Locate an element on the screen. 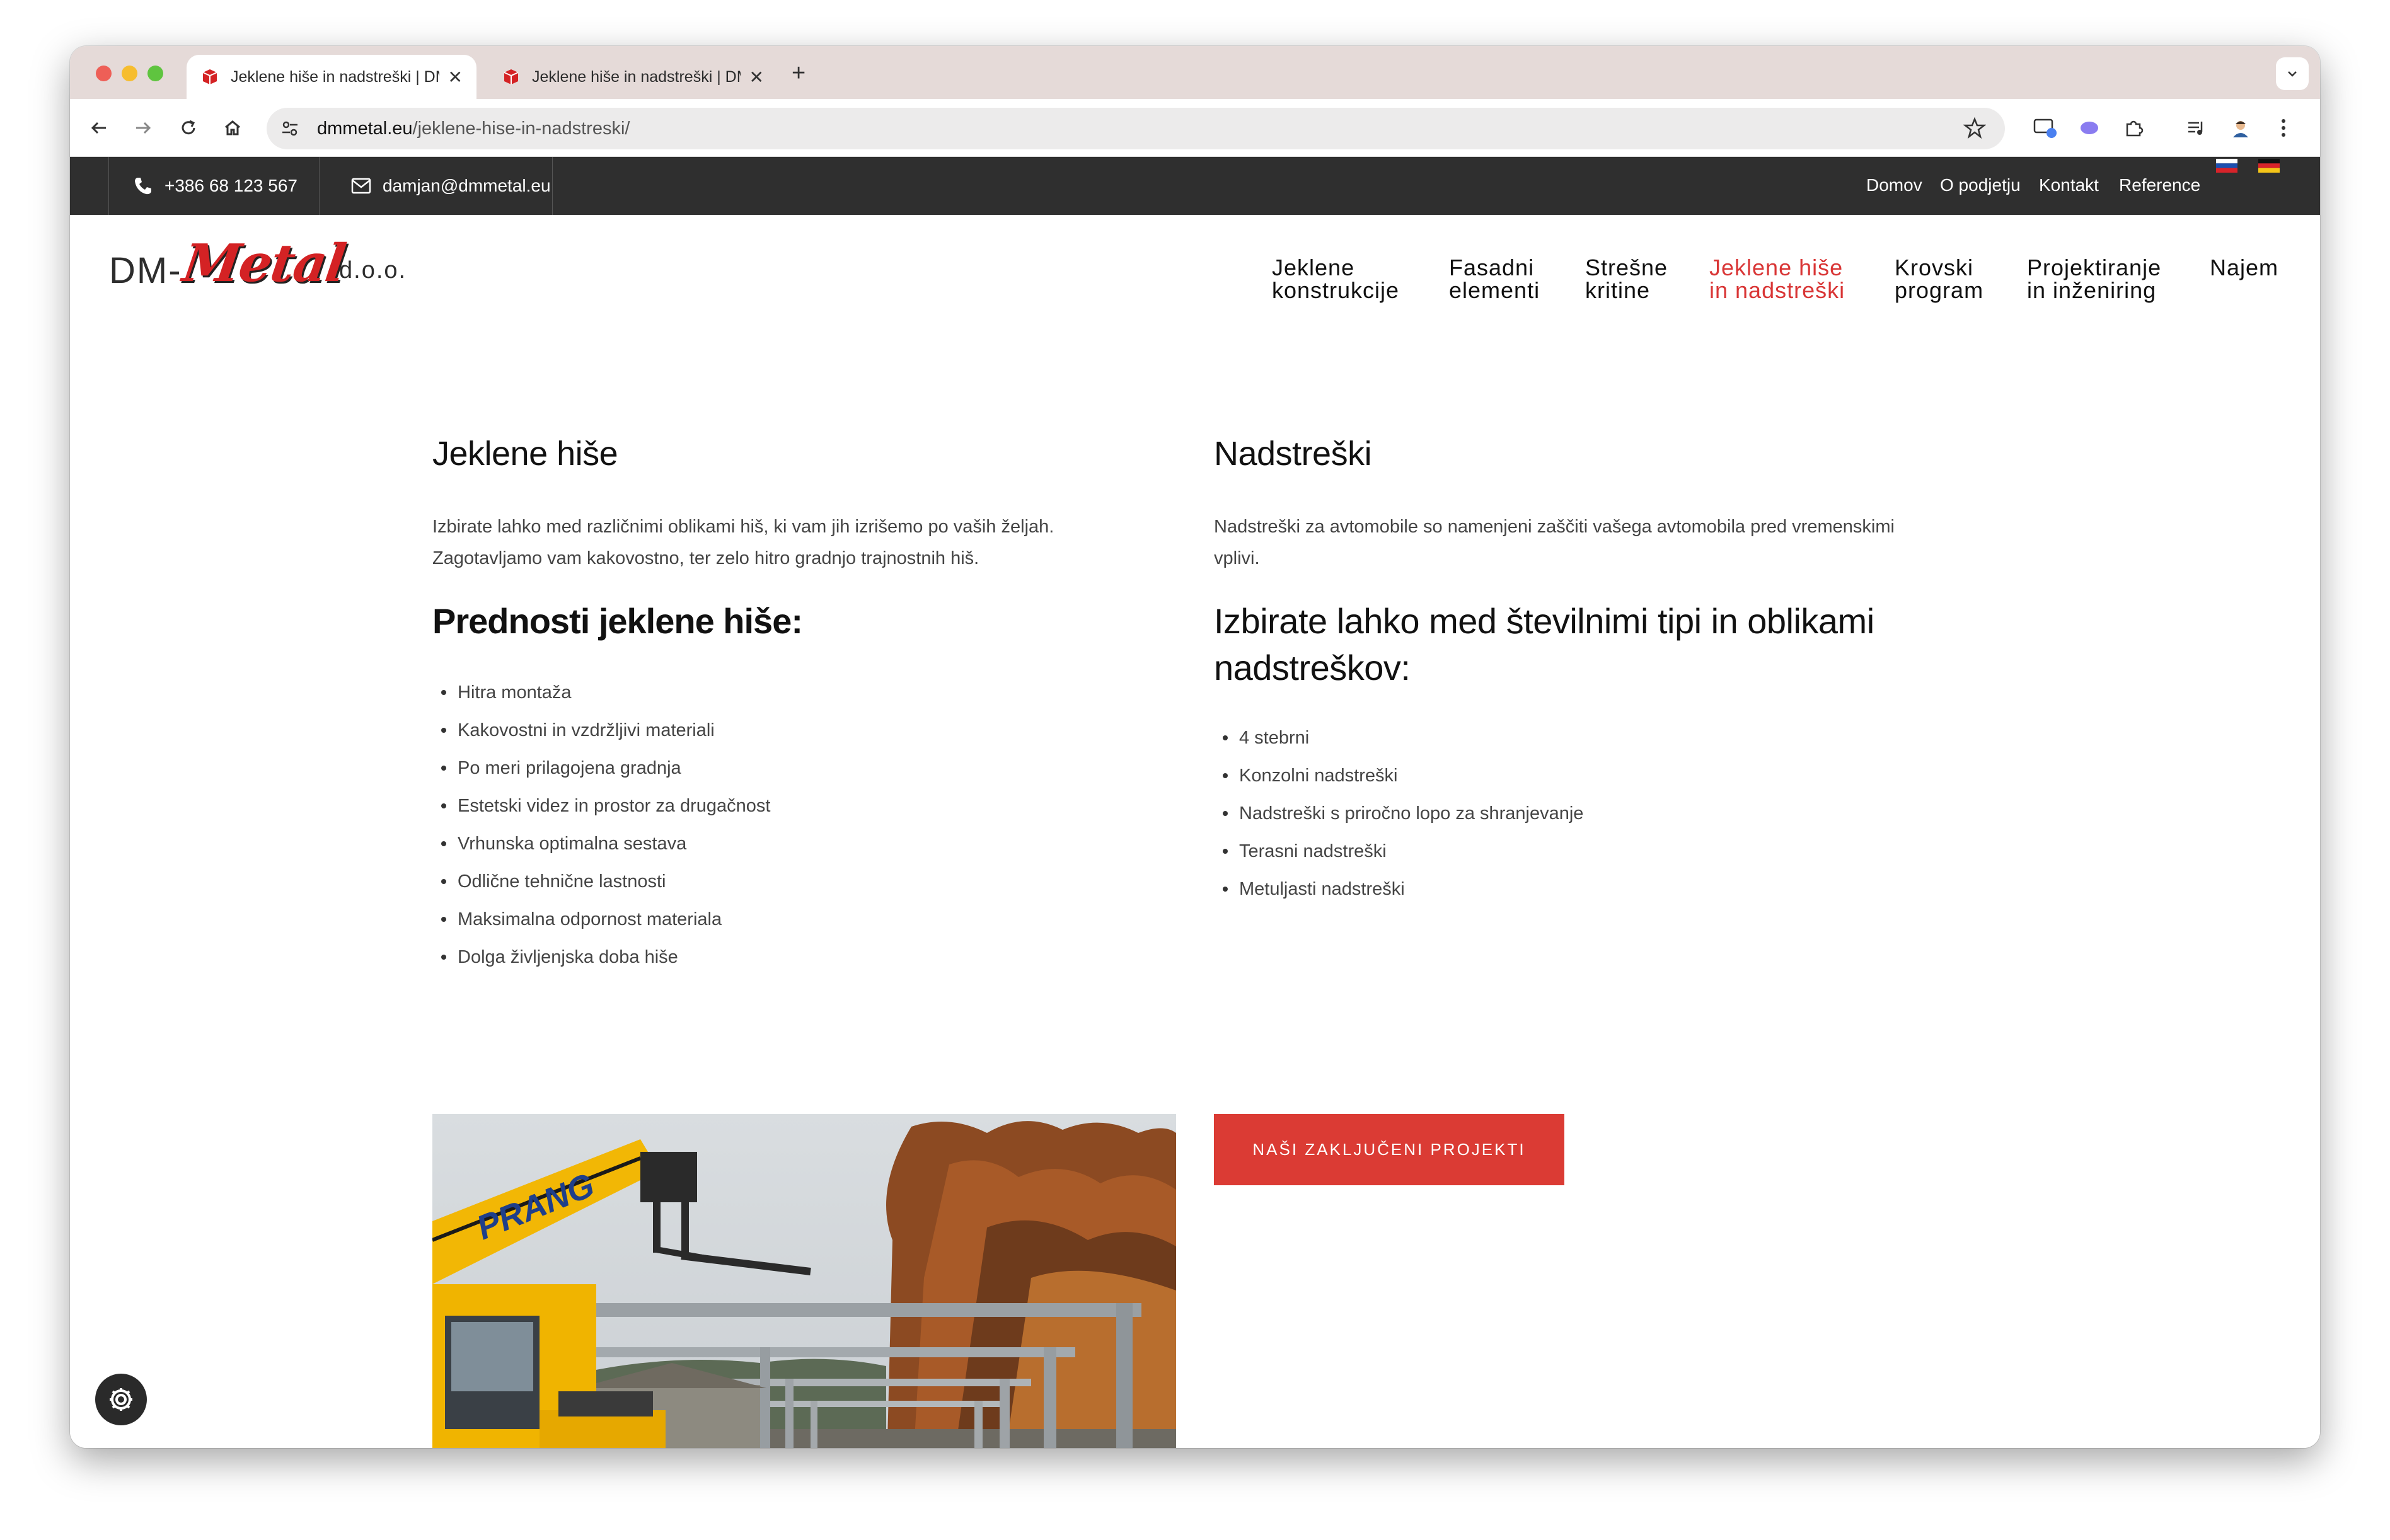 This screenshot has width=2390, height=1540. nav-label-line1: Projektiranje is located at coordinates (2094, 267).